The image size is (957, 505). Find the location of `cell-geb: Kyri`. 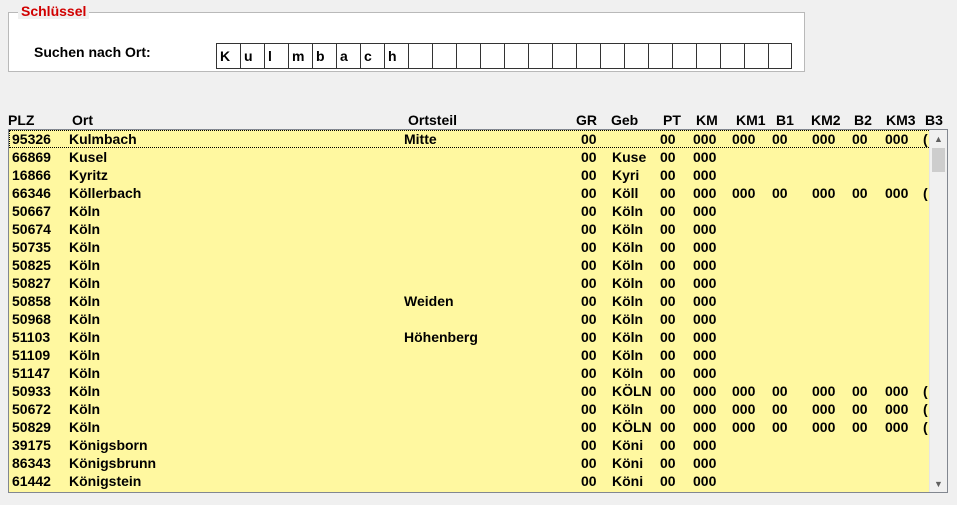

cell-geb: Kyri is located at coordinates (626, 175).